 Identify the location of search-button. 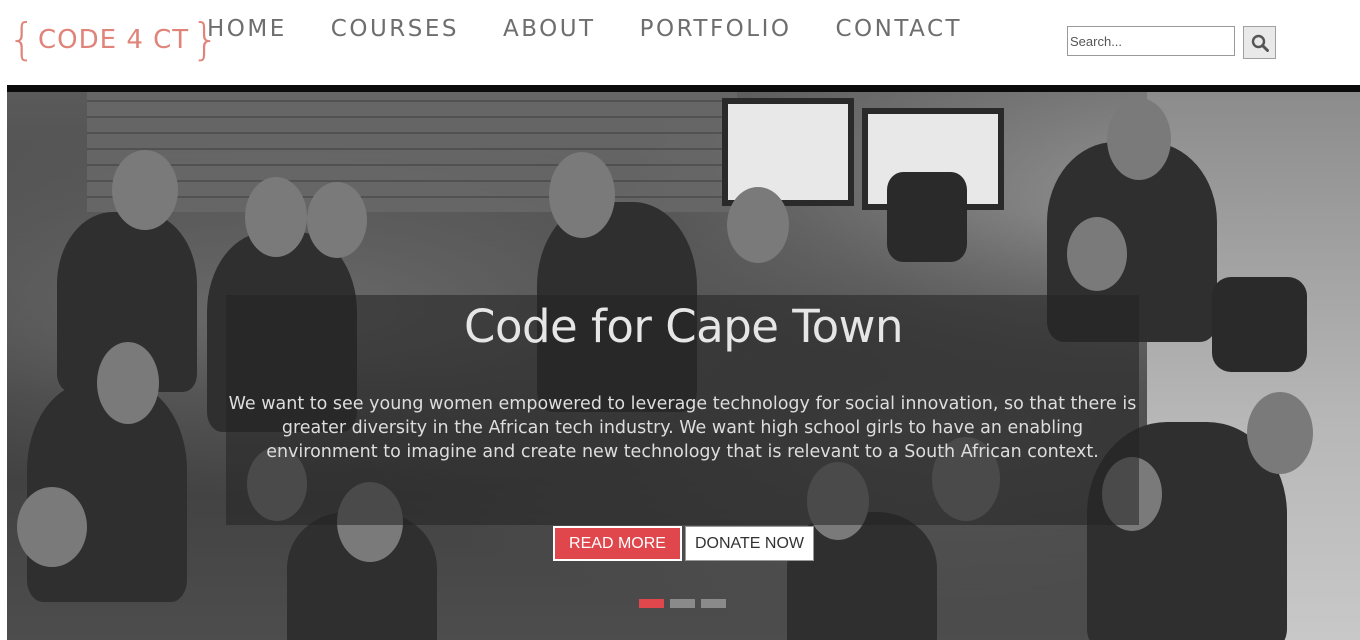
(1259, 42).